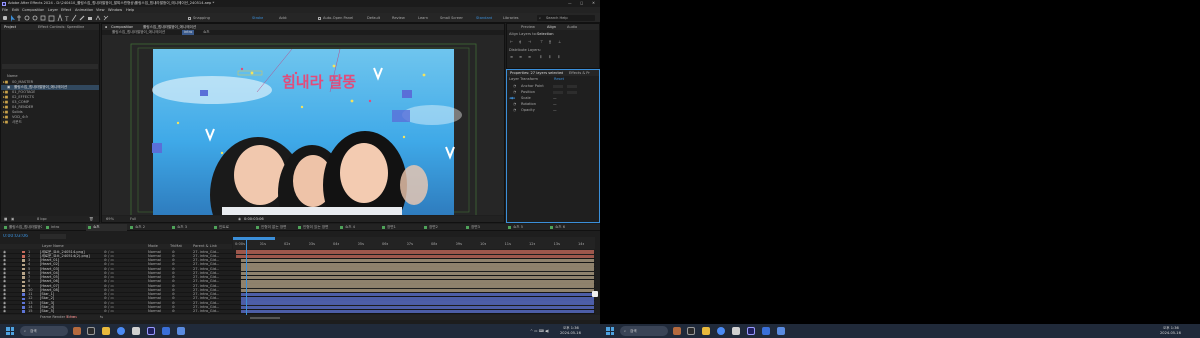 This screenshot has height=338, width=1200. What do you see at coordinates (358, 227) in the screenshot?
I see `comp-tab: 쇼츠 4` at bounding box center [358, 227].